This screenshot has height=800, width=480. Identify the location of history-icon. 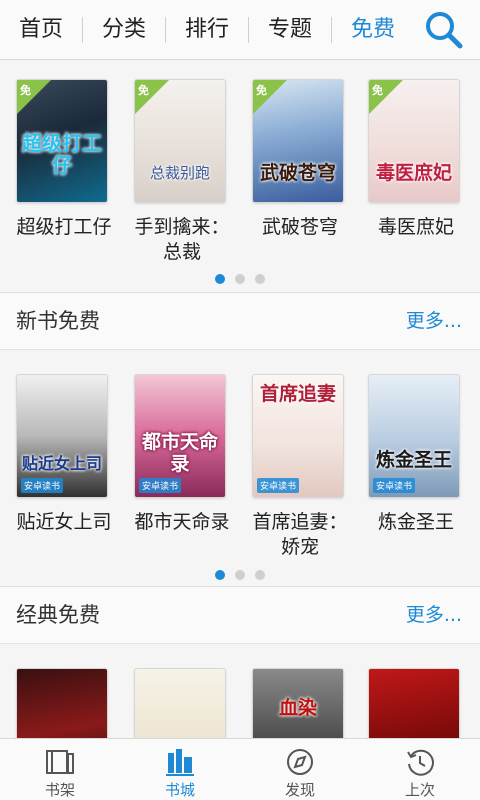
(420, 762).